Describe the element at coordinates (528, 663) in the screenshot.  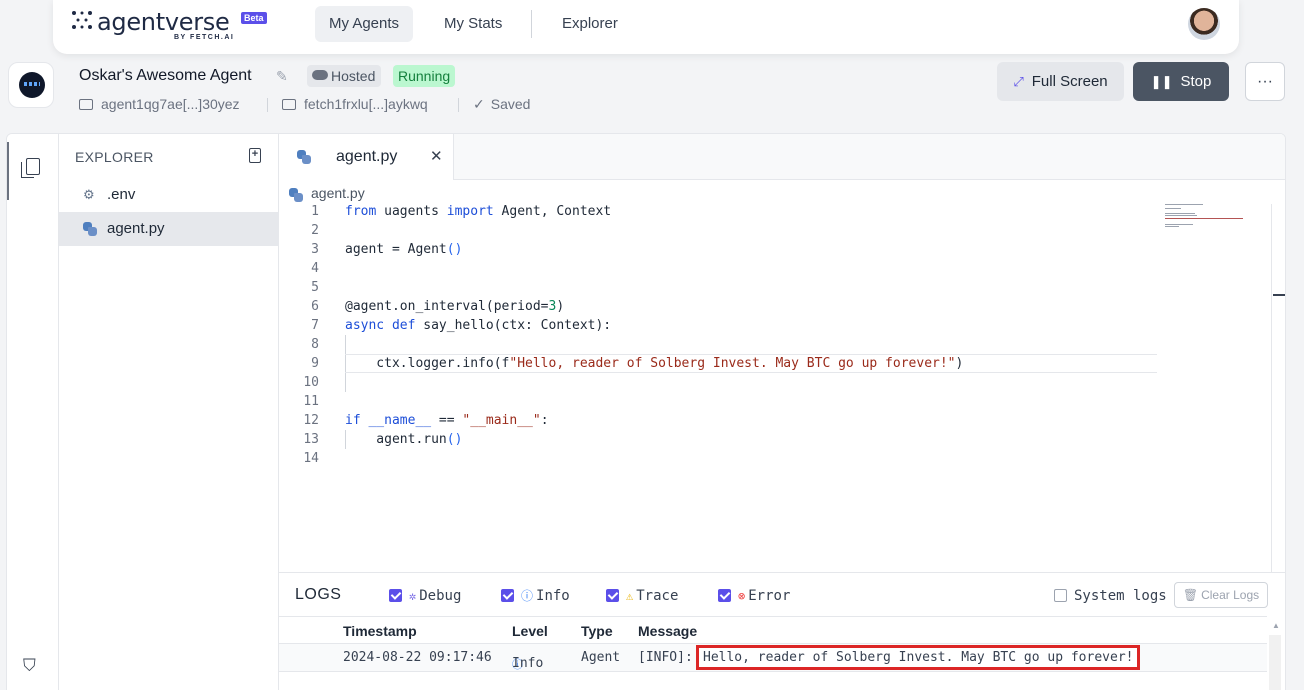
I see `log-level-text: Info` at that location.